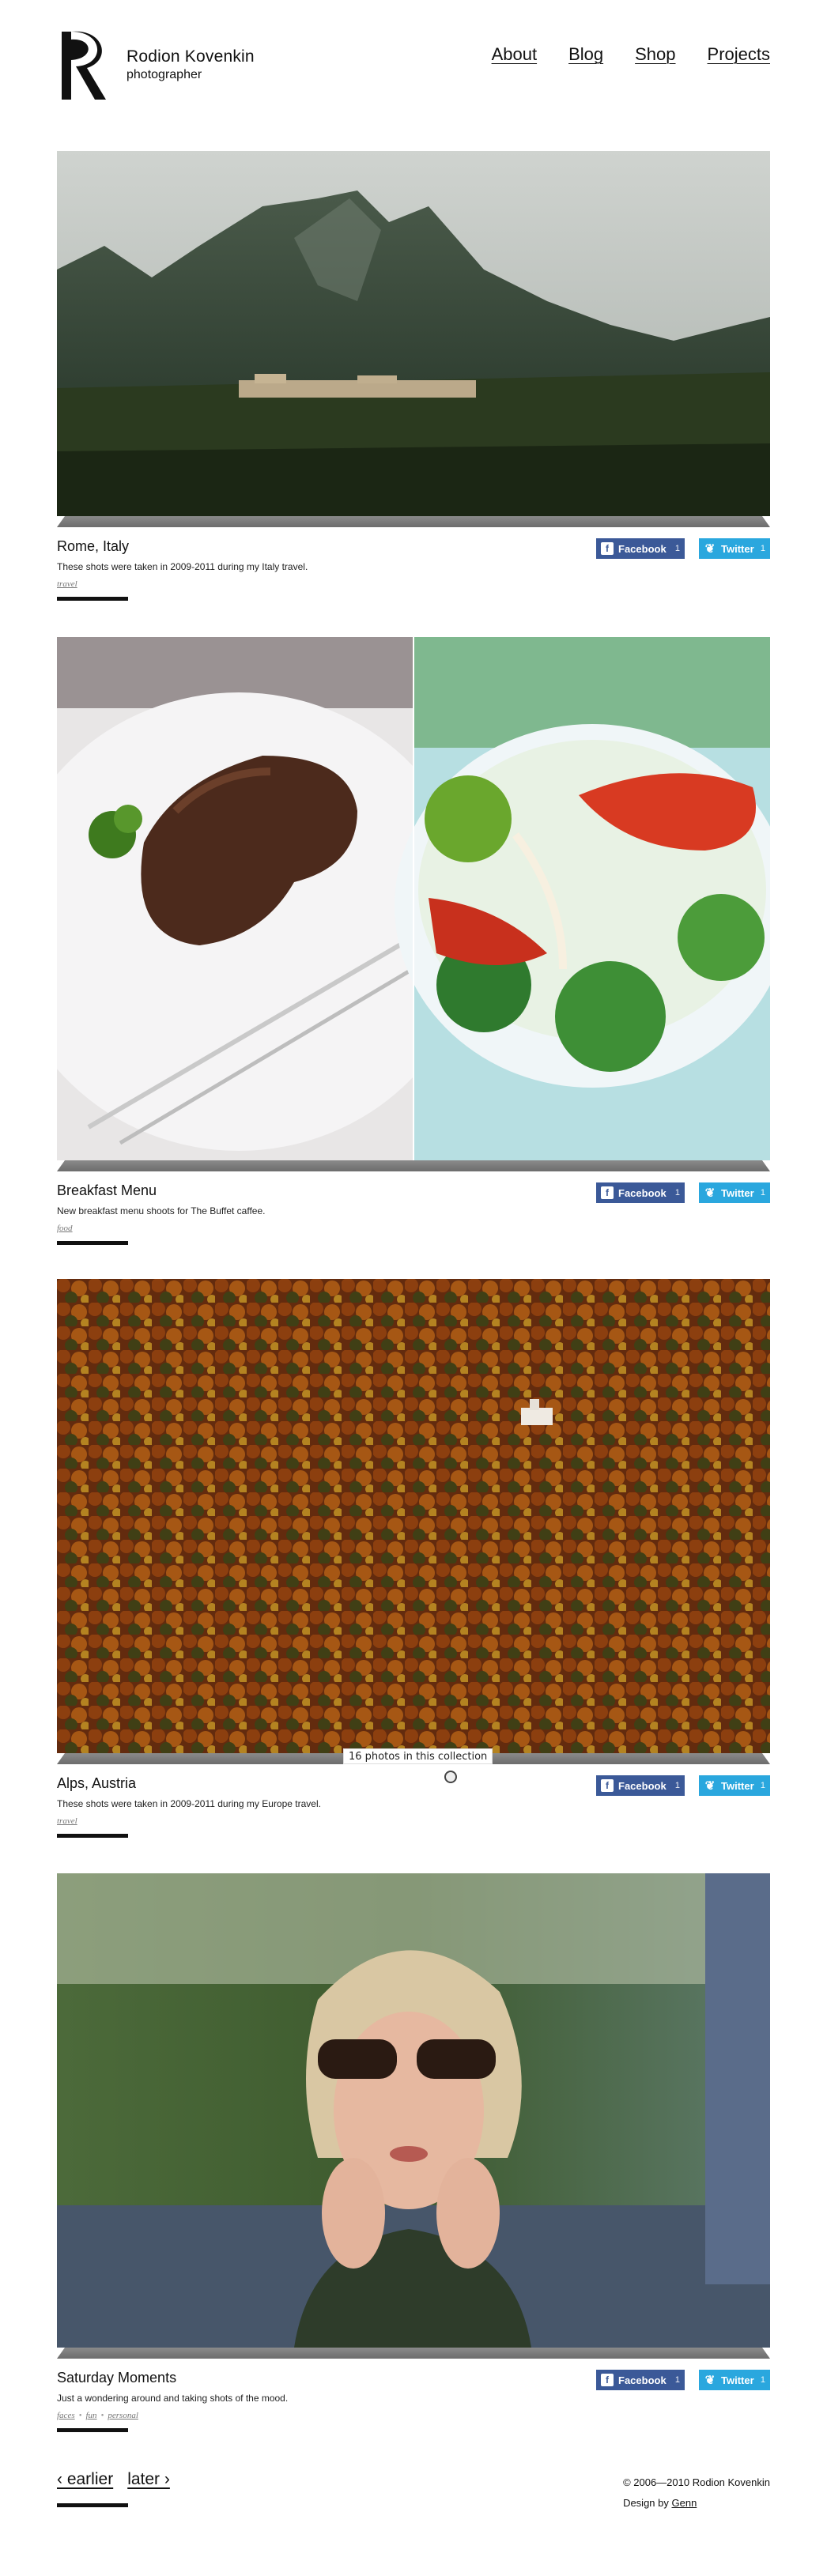  I want to click on tag-link: fun, so click(90, 2415).